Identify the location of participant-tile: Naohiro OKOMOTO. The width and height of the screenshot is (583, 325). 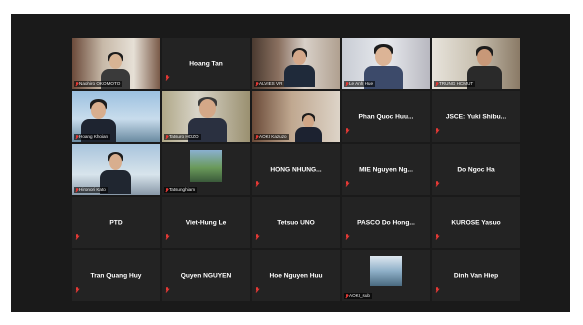
(116, 63).